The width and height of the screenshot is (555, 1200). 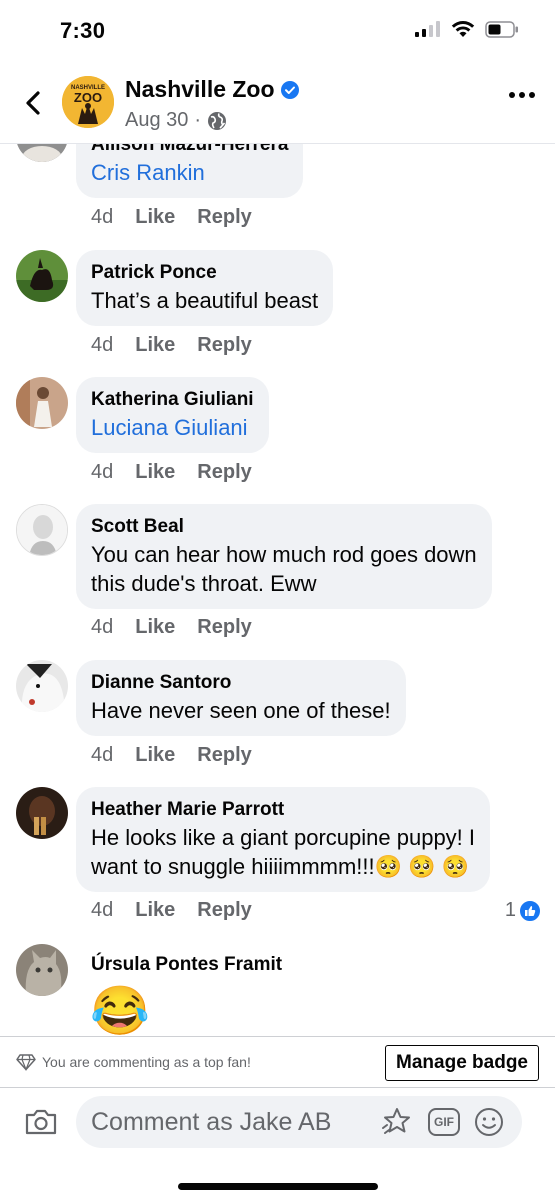 What do you see at coordinates (172, 400) in the screenshot?
I see `comment-author: Katherina Giuliani` at bounding box center [172, 400].